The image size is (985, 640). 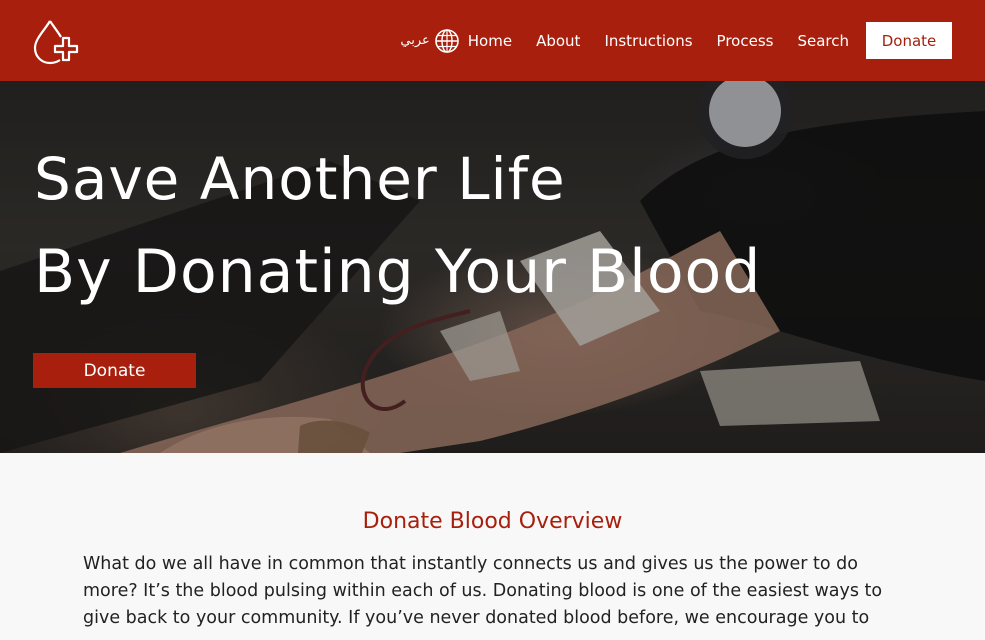 I want to click on nav-about-link: About, so click(x=558, y=41).